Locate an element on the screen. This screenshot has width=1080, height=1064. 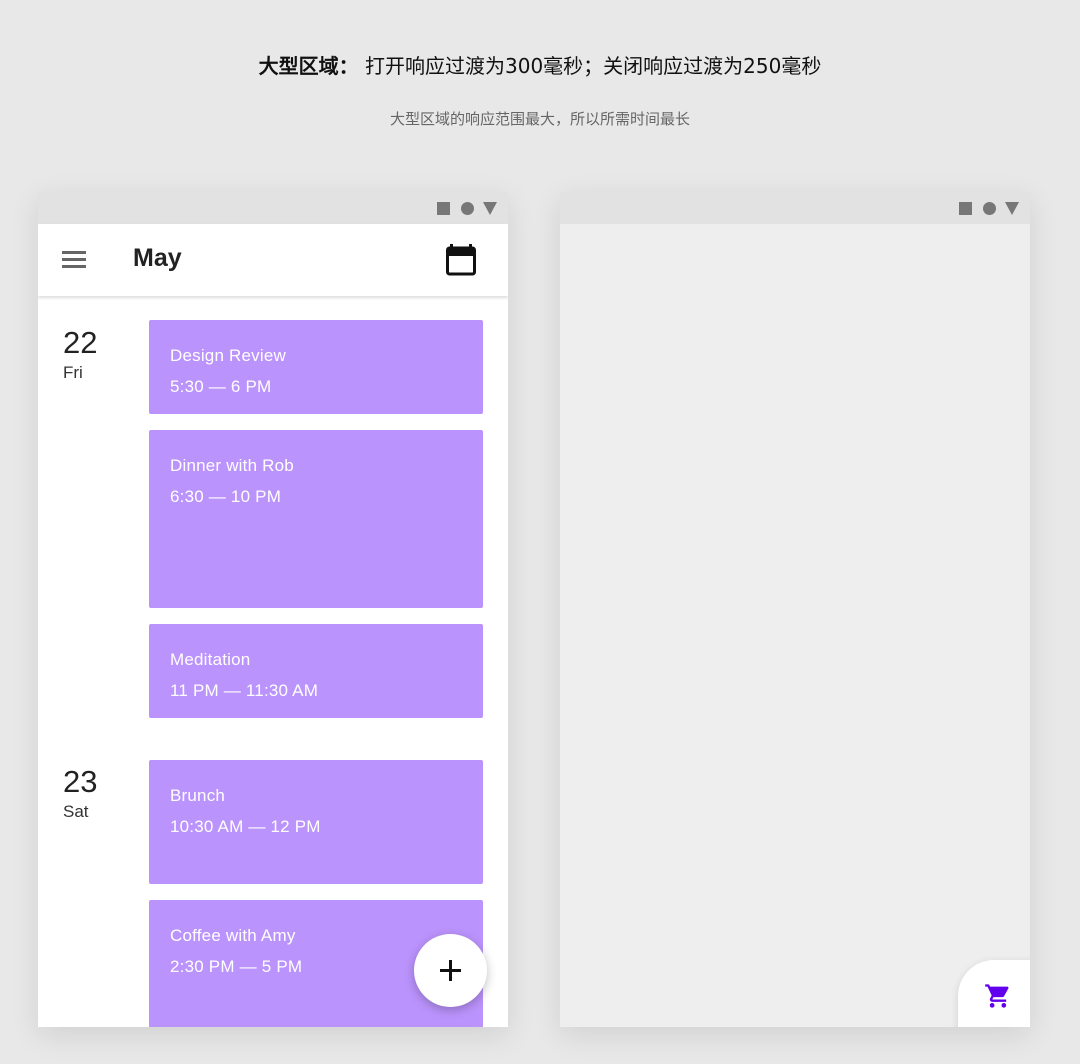
menu-icon is located at coordinates (75, 260).